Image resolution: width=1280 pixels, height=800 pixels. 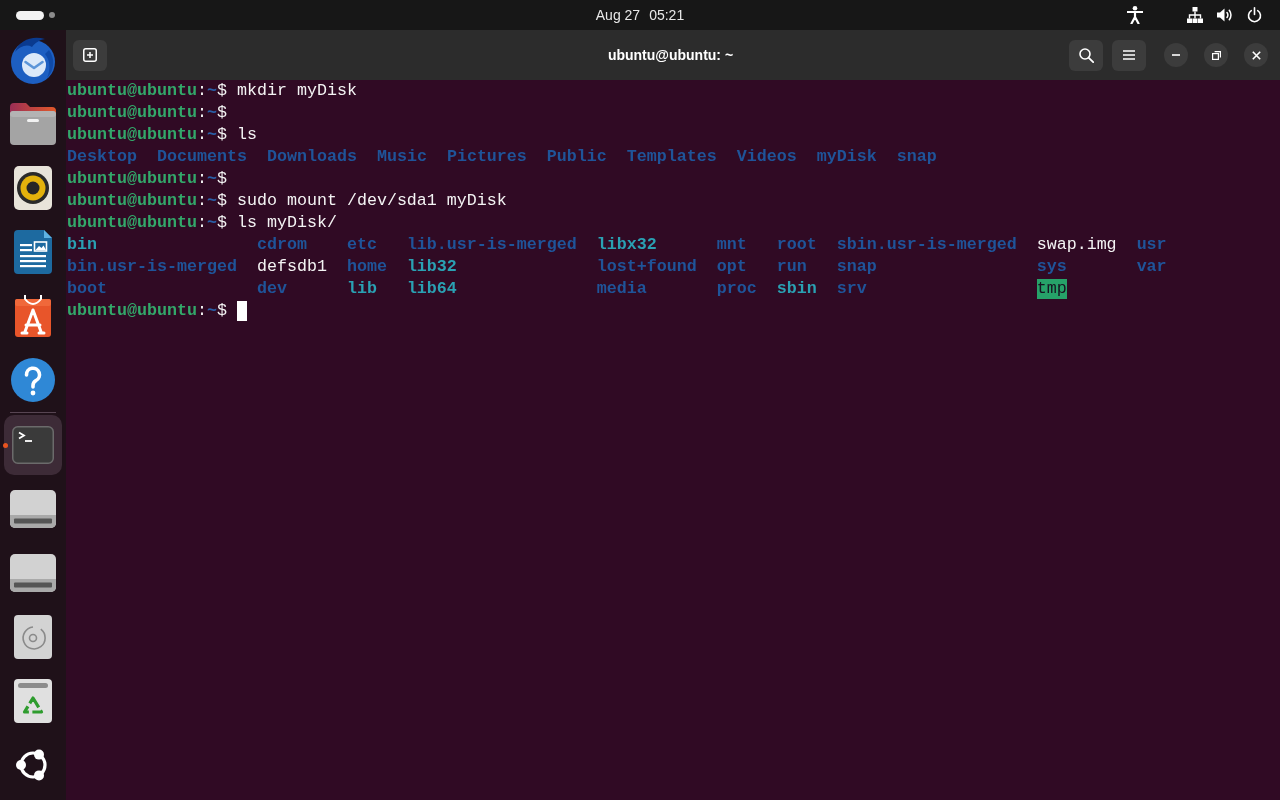 I want to click on directory-name: Templates, so click(x=671, y=157).